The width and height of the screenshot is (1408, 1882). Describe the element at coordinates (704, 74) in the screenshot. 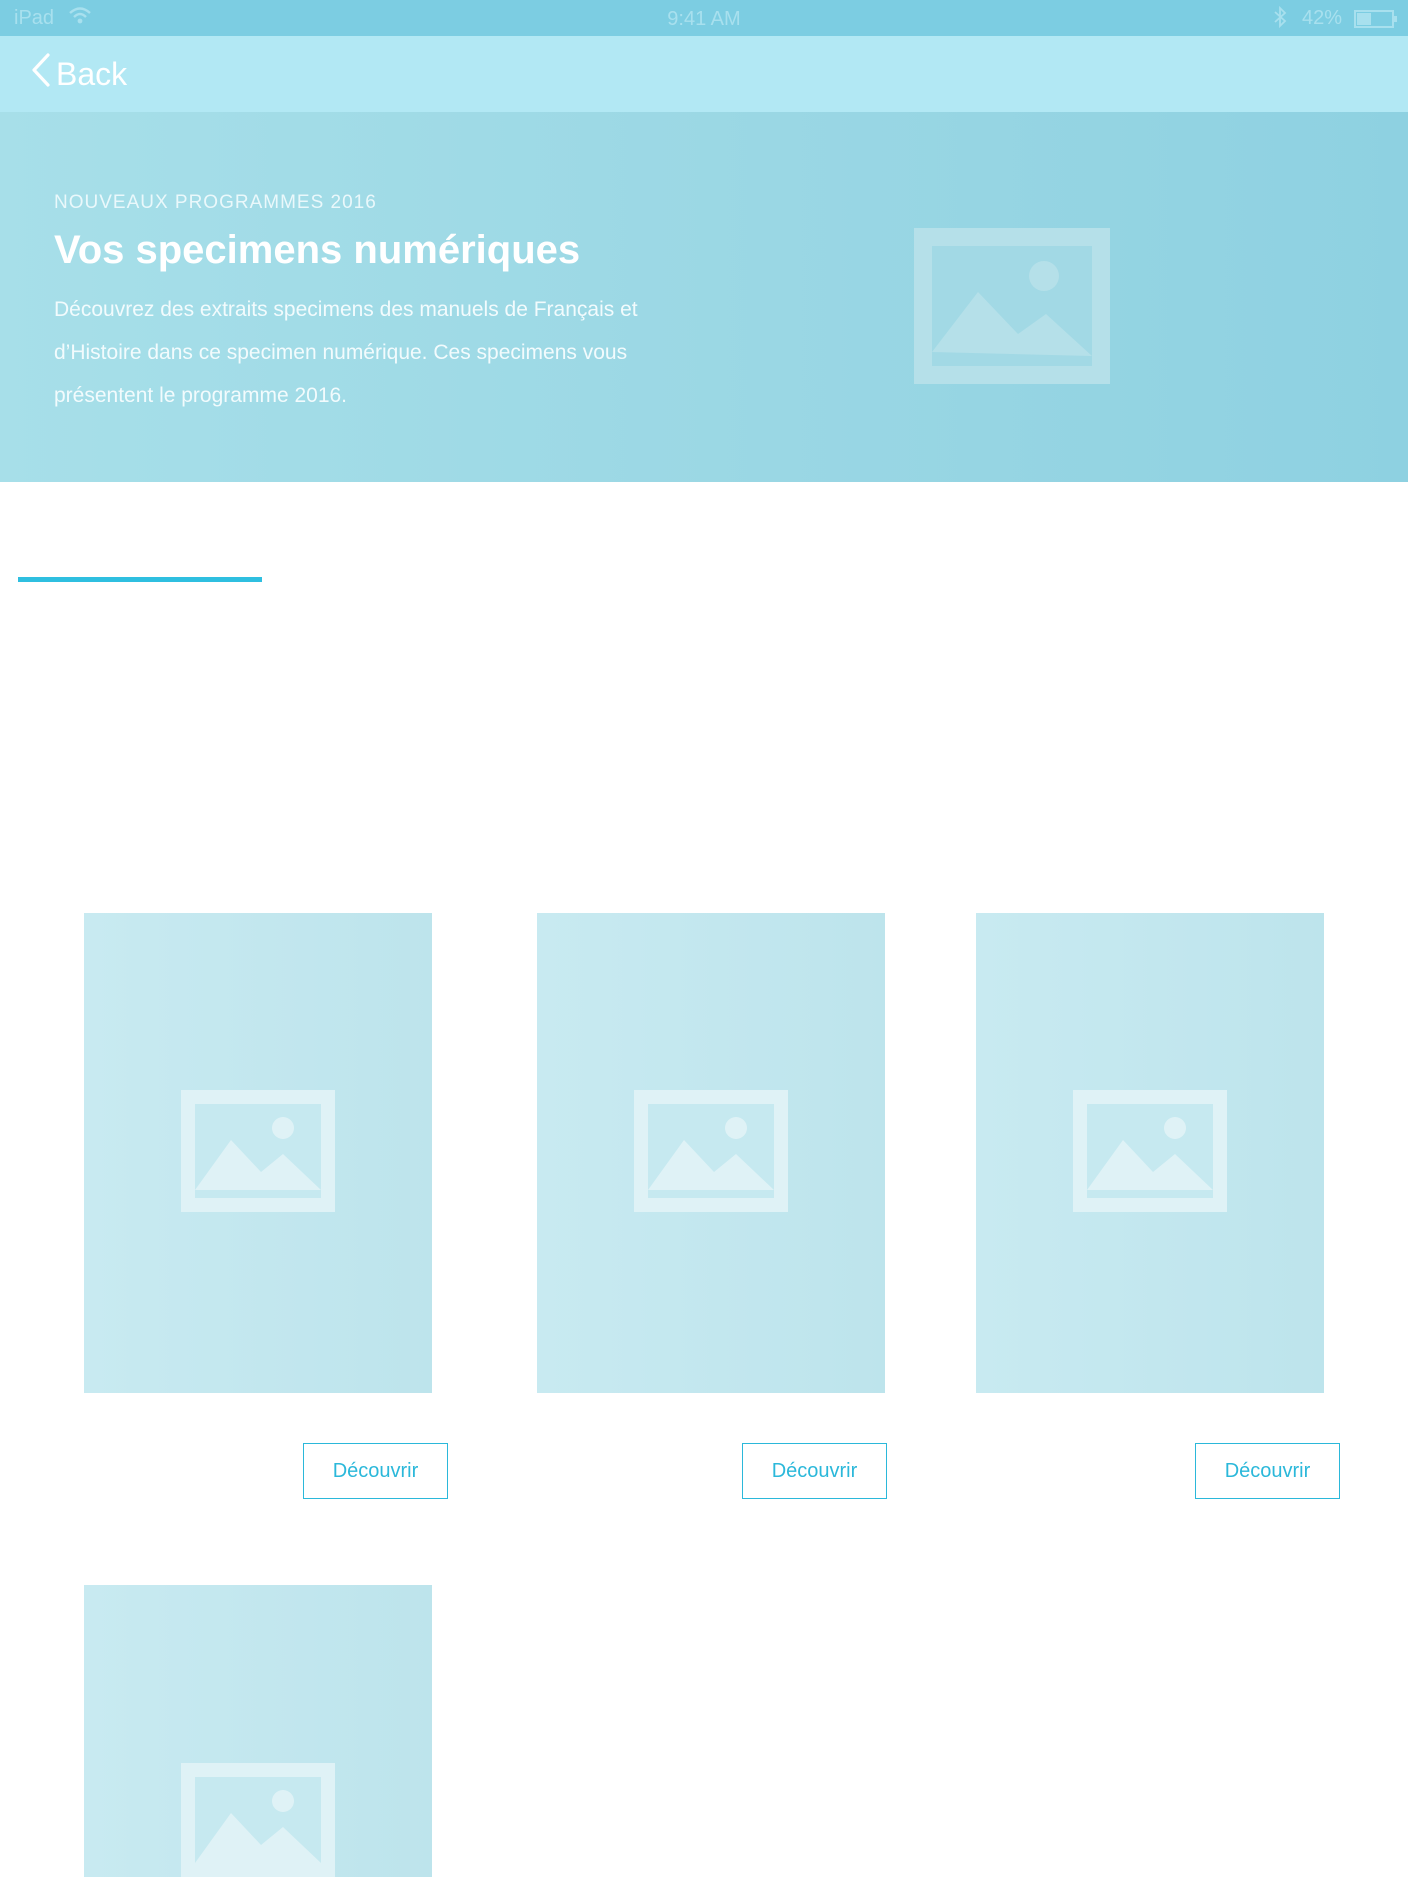

I see `navigation-bar: Back` at that location.